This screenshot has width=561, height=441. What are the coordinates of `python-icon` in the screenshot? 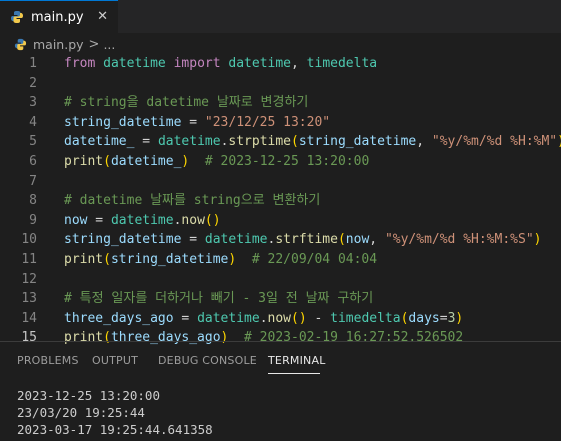 It's located at (17, 17).